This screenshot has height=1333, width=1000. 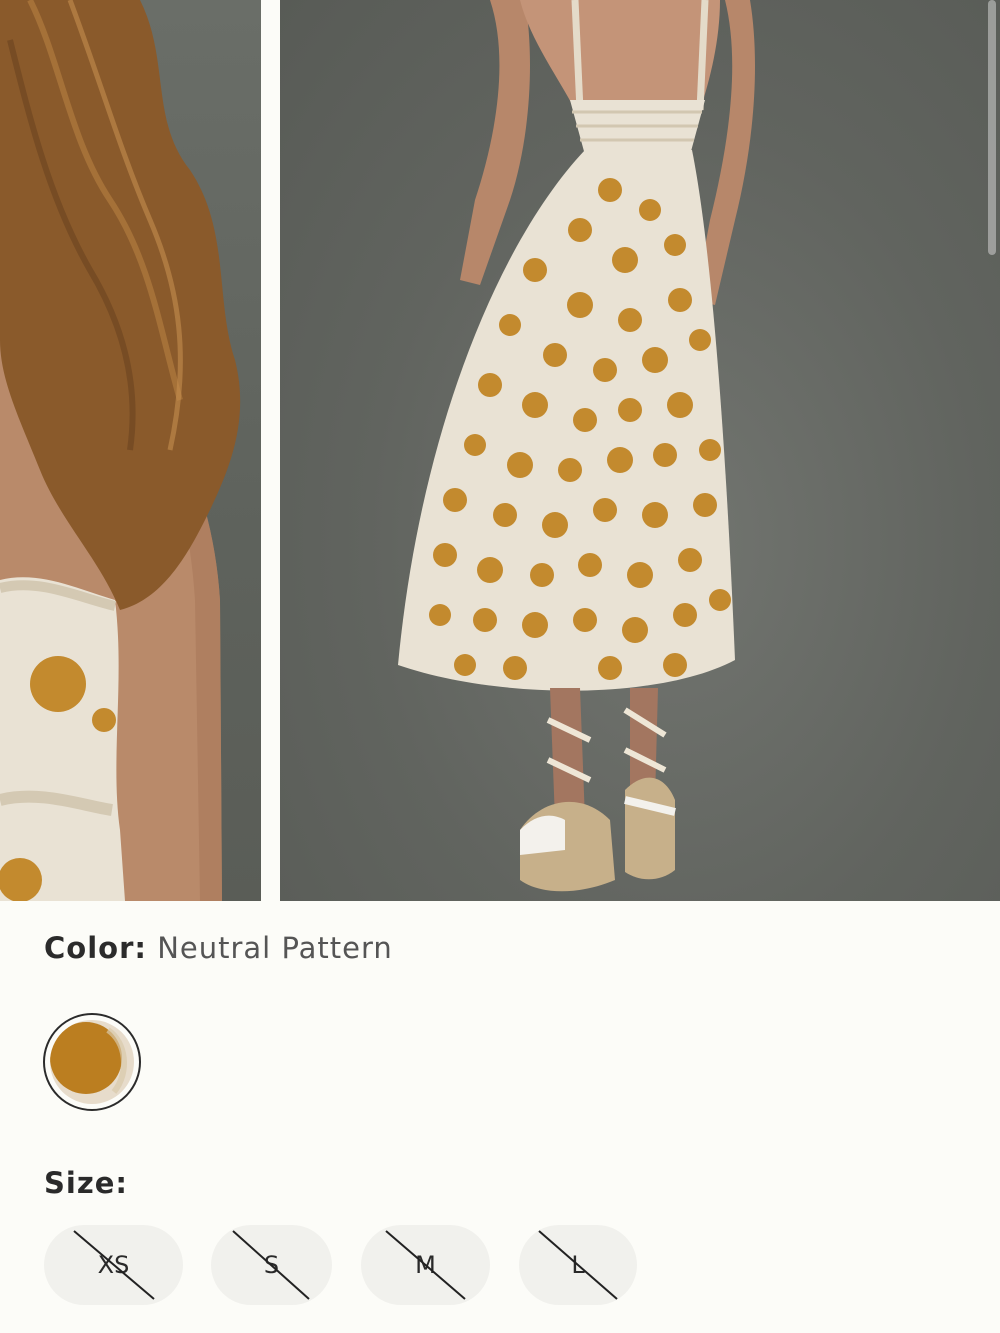 What do you see at coordinates (275, 948) in the screenshot?
I see `color-value: Neutral Pattern` at bounding box center [275, 948].